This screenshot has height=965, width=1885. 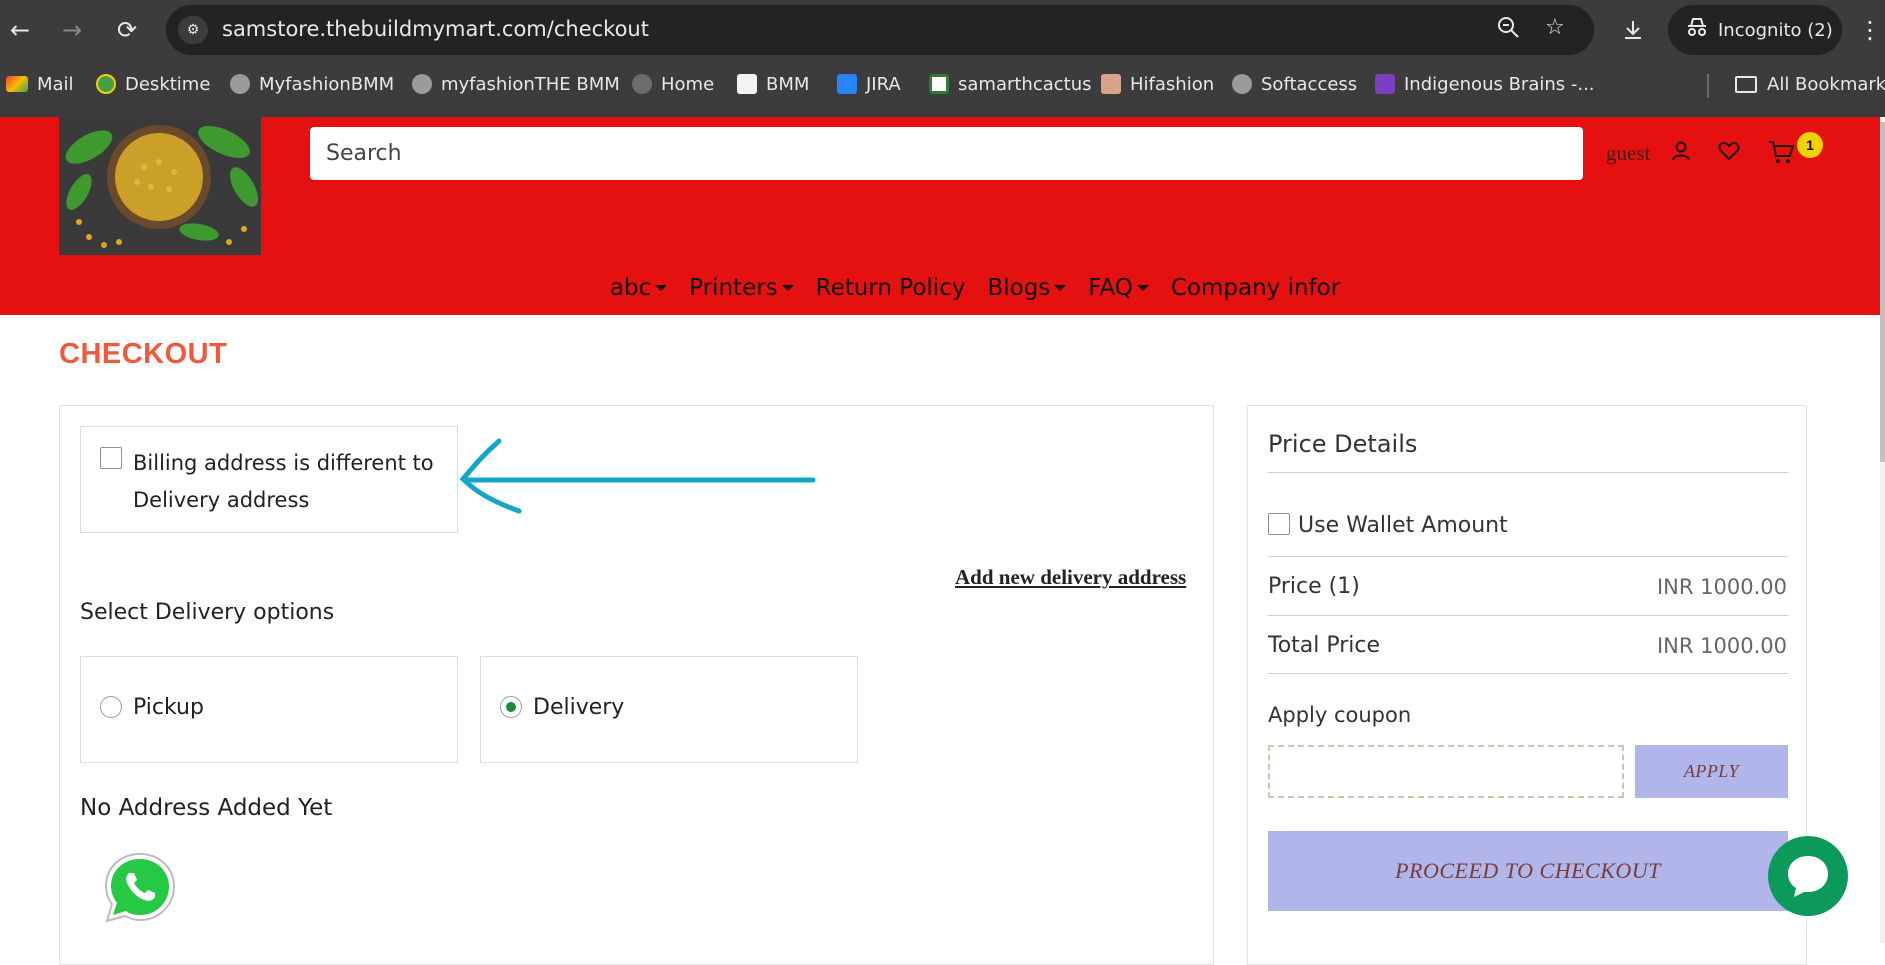 I want to click on incognito-icon, so click(x=1697, y=29).